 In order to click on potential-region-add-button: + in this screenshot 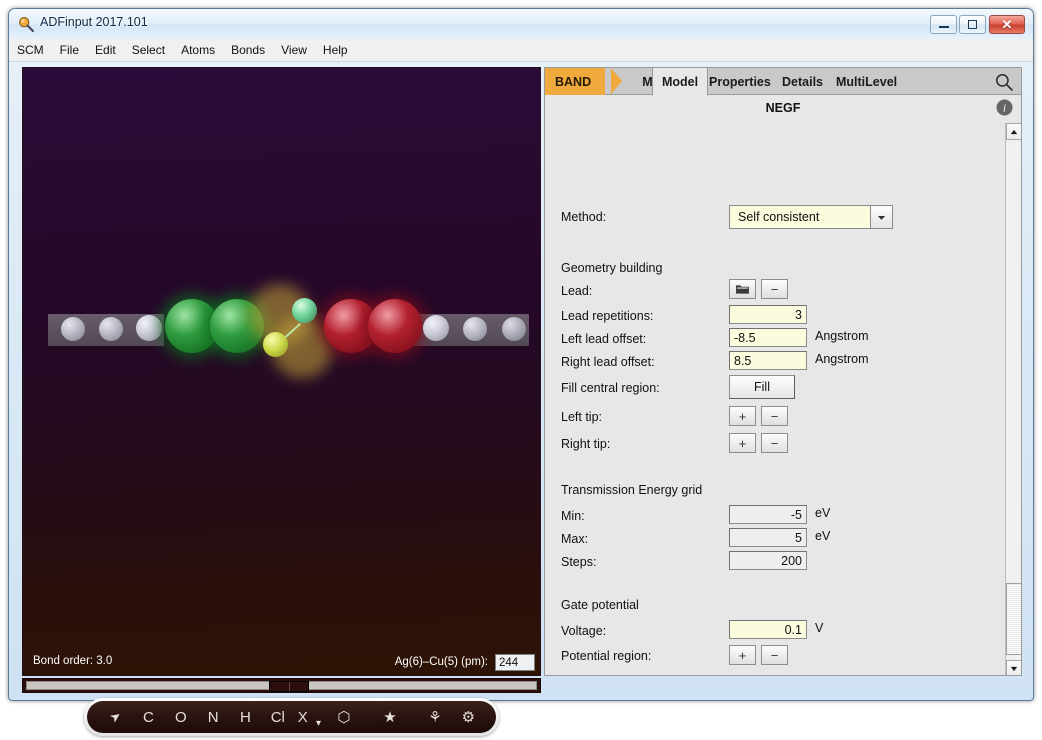, I will do `click(742, 655)`.